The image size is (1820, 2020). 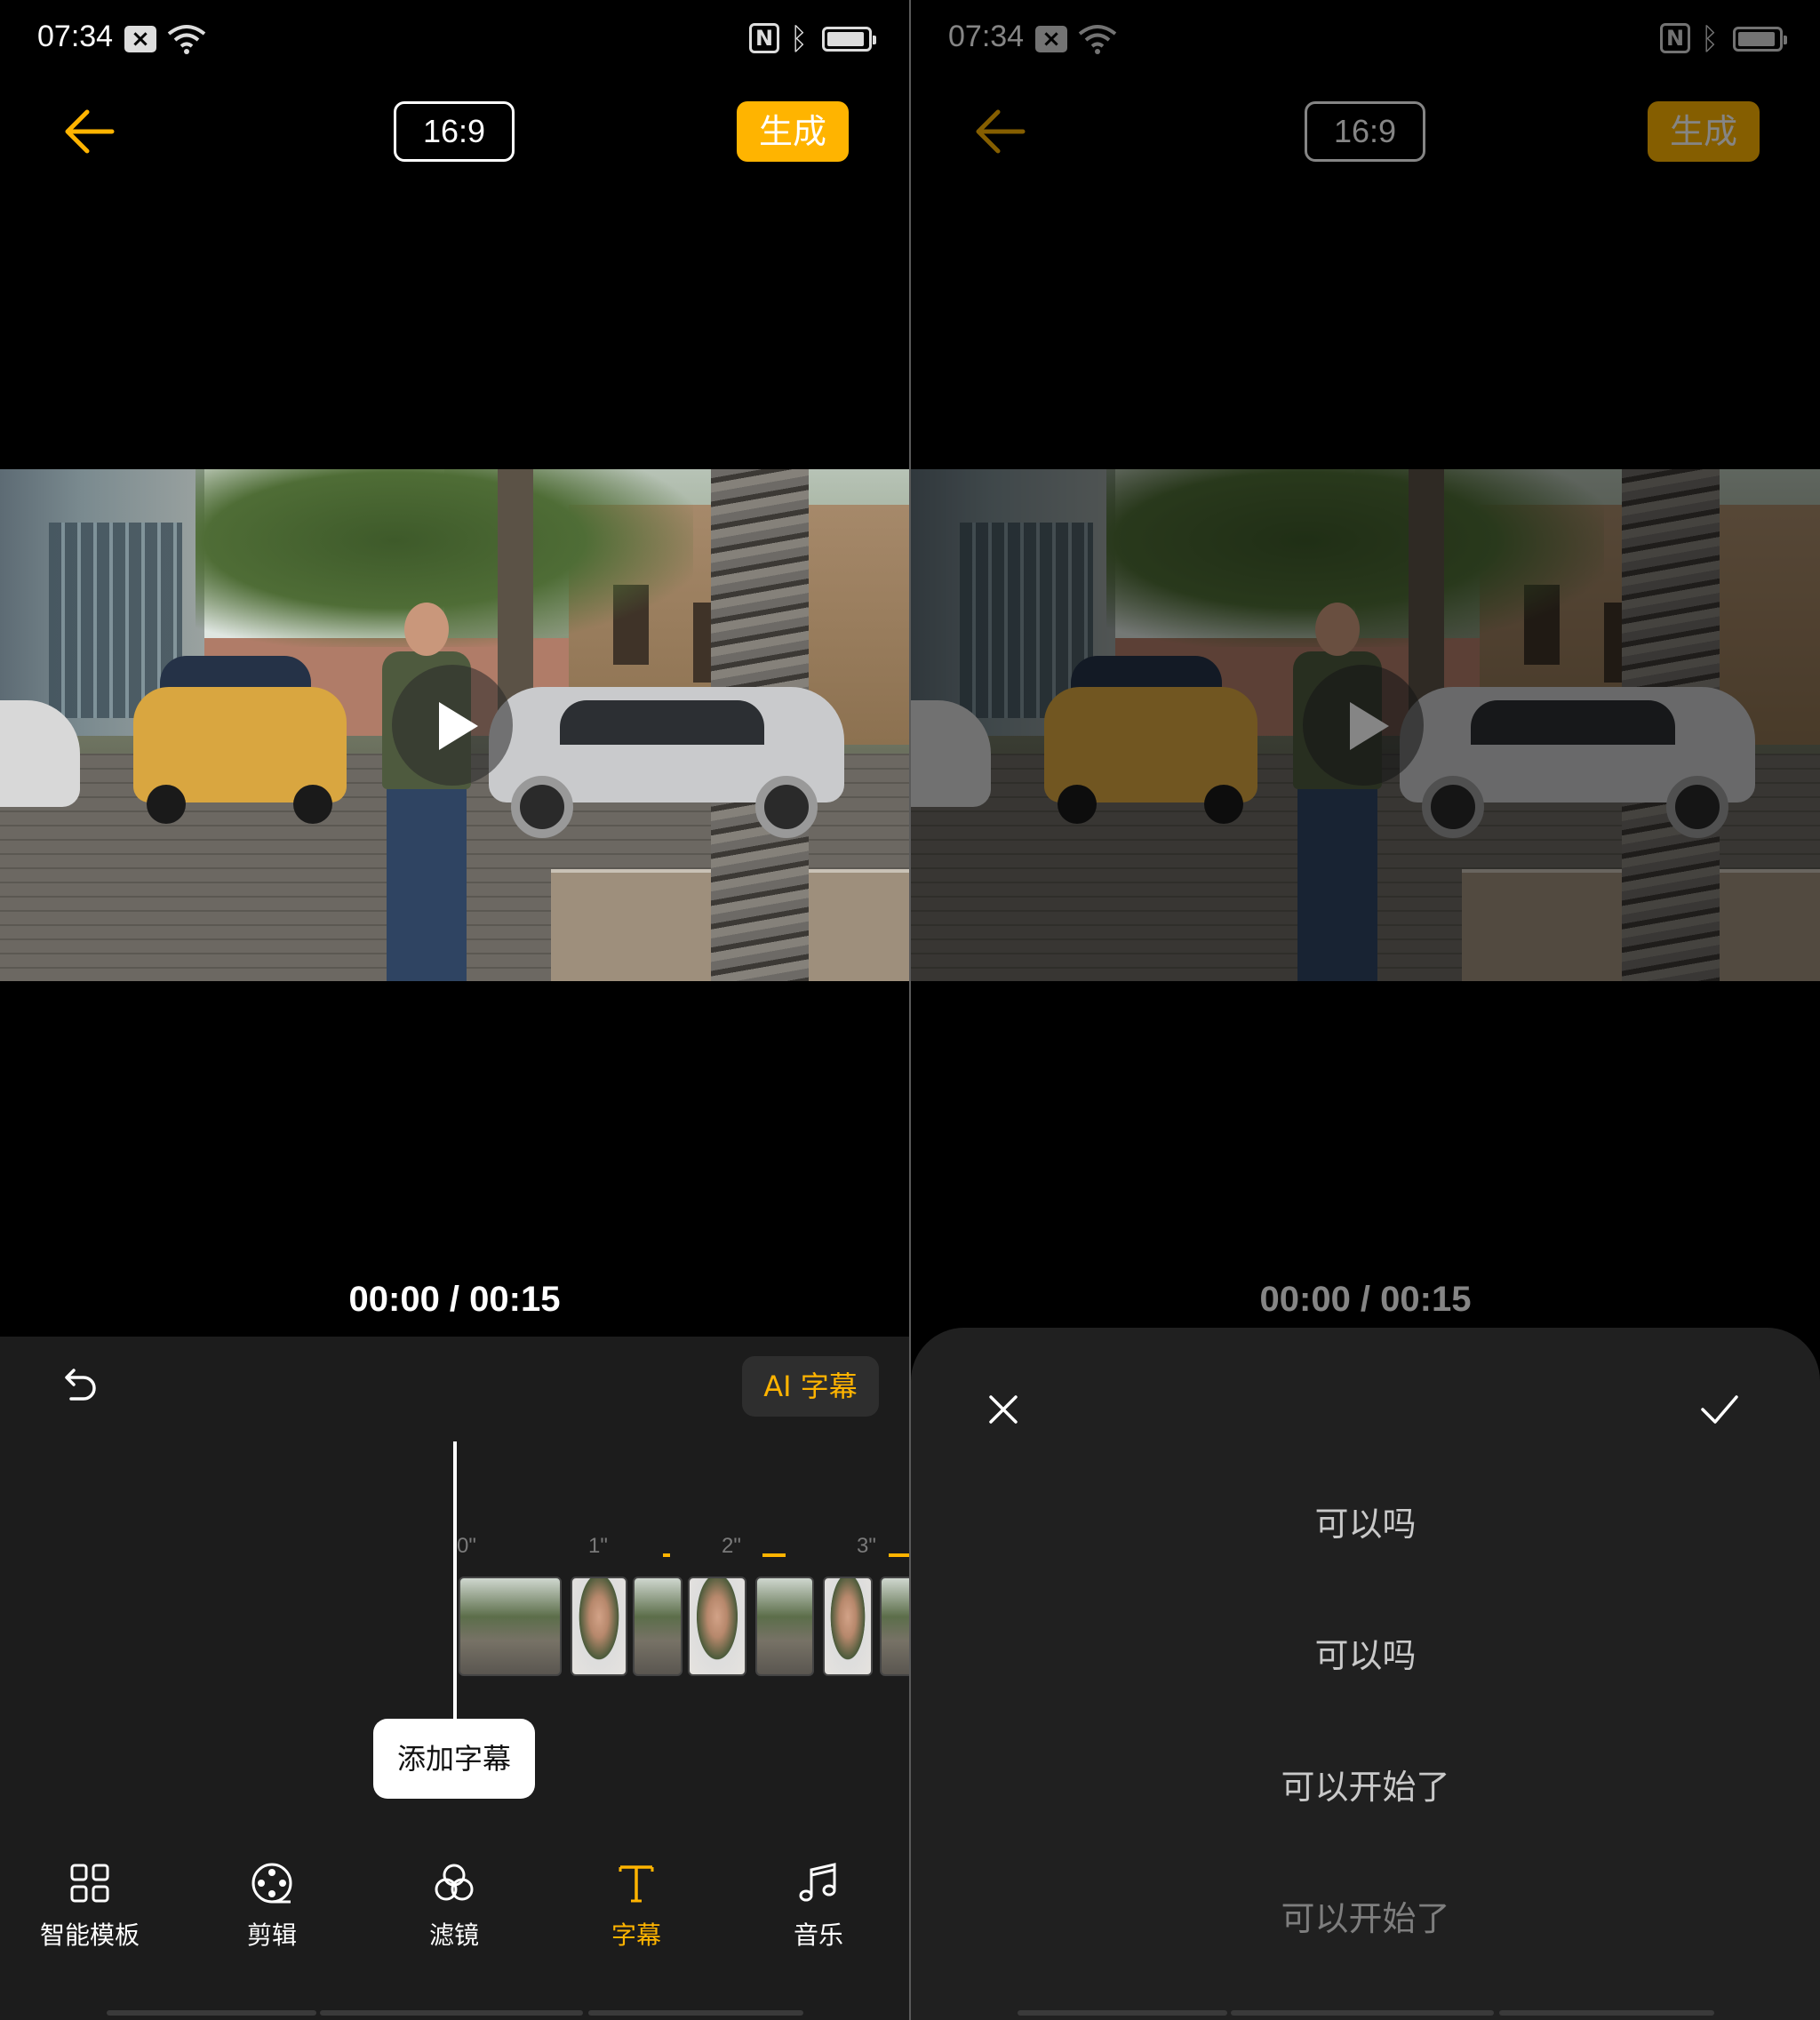 What do you see at coordinates (818, 1935) in the screenshot?
I see `tool-label: 音乐` at bounding box center [818, 1935].